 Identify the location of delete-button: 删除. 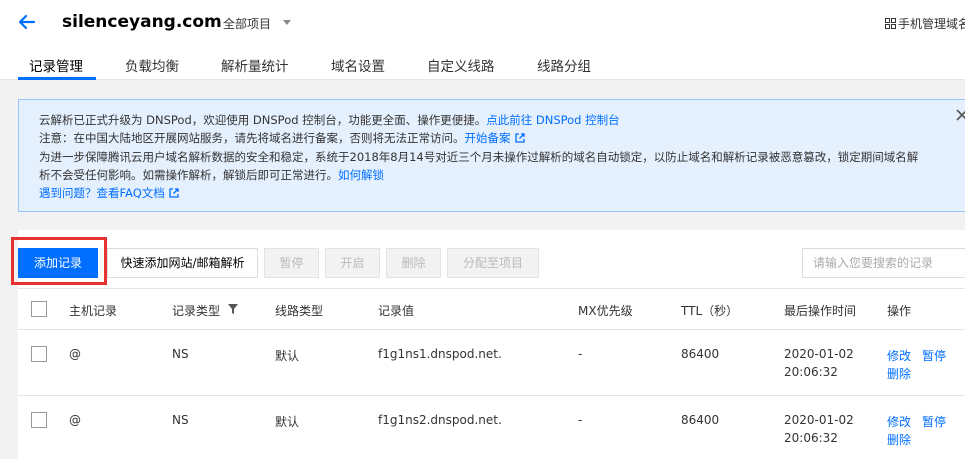
(413, 263).